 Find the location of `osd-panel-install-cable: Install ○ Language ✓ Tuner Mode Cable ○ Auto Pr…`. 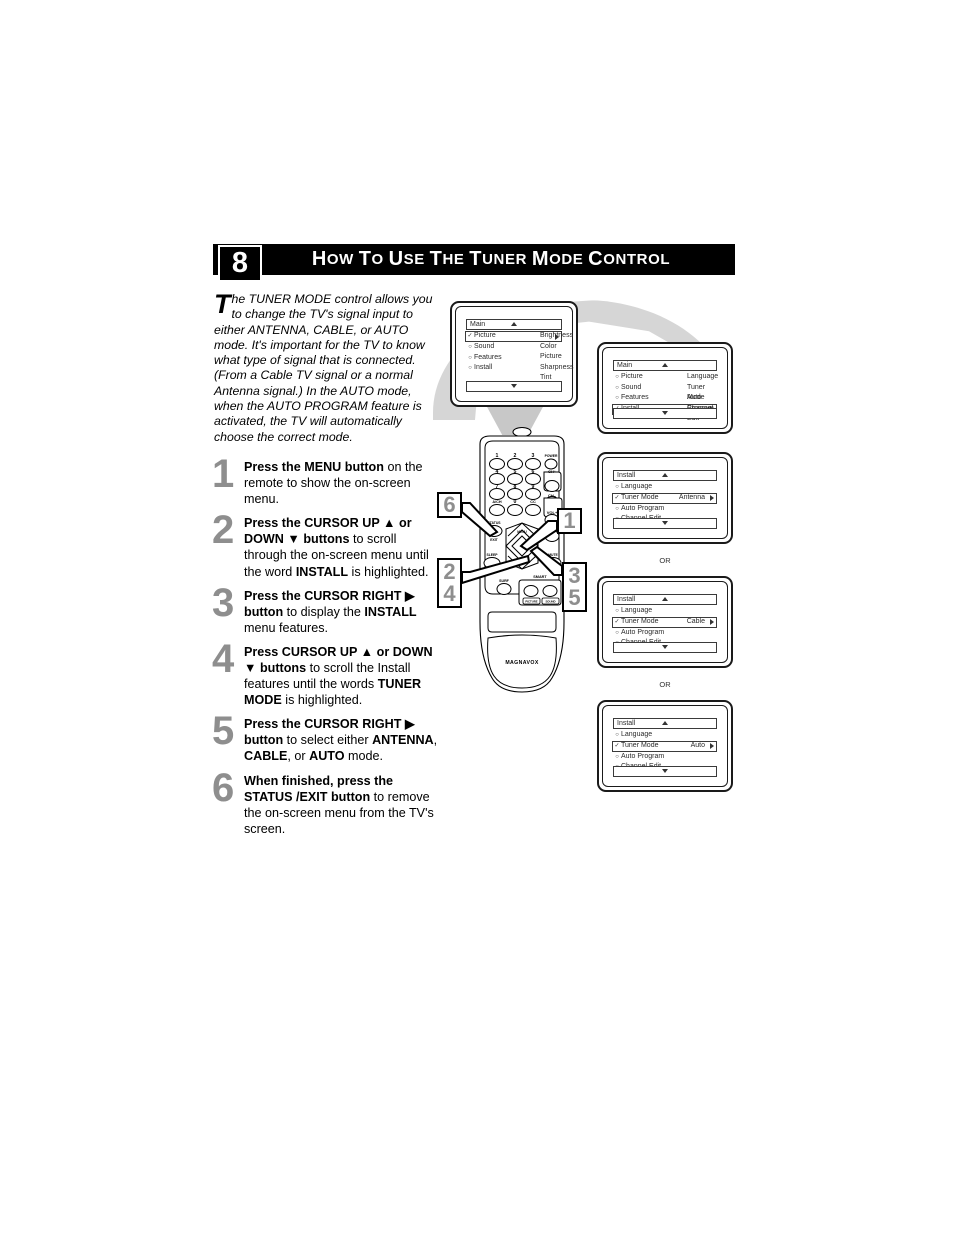

osd-panel-install-cable: Install ○ Language ✓ Tuner Mode Cable ○ Auto Pr… is located at coordinates (665, 622).